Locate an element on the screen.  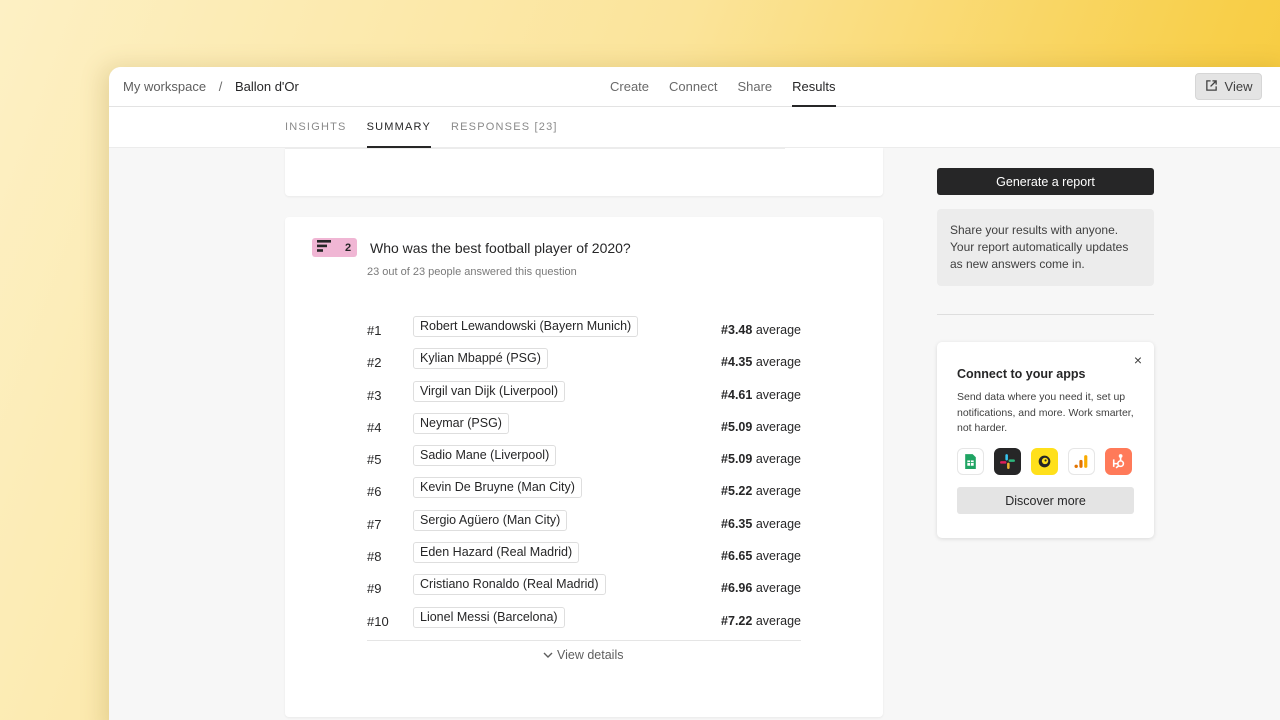
average-value: #6.65 average is located at coordinates (761, 556).